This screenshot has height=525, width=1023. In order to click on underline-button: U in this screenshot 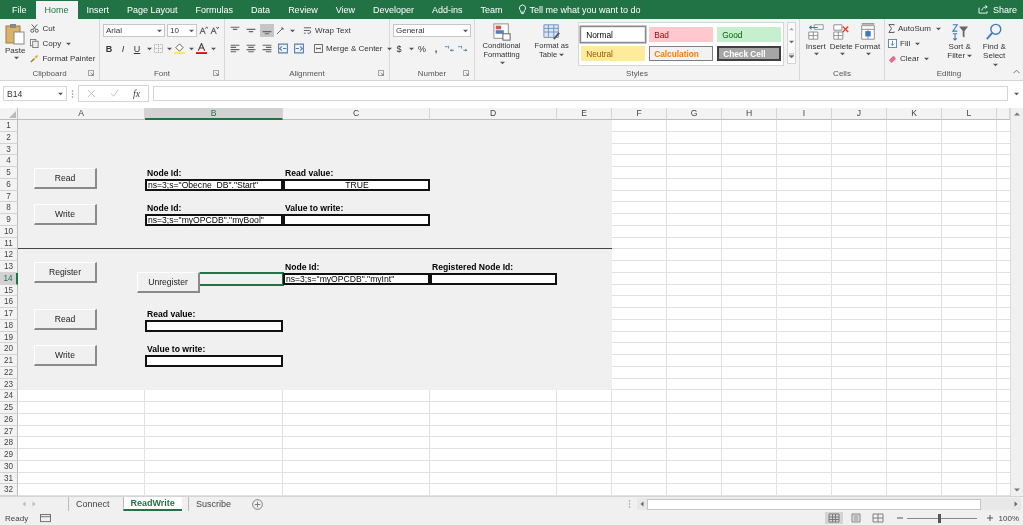, I will do `click(137, 48)`.